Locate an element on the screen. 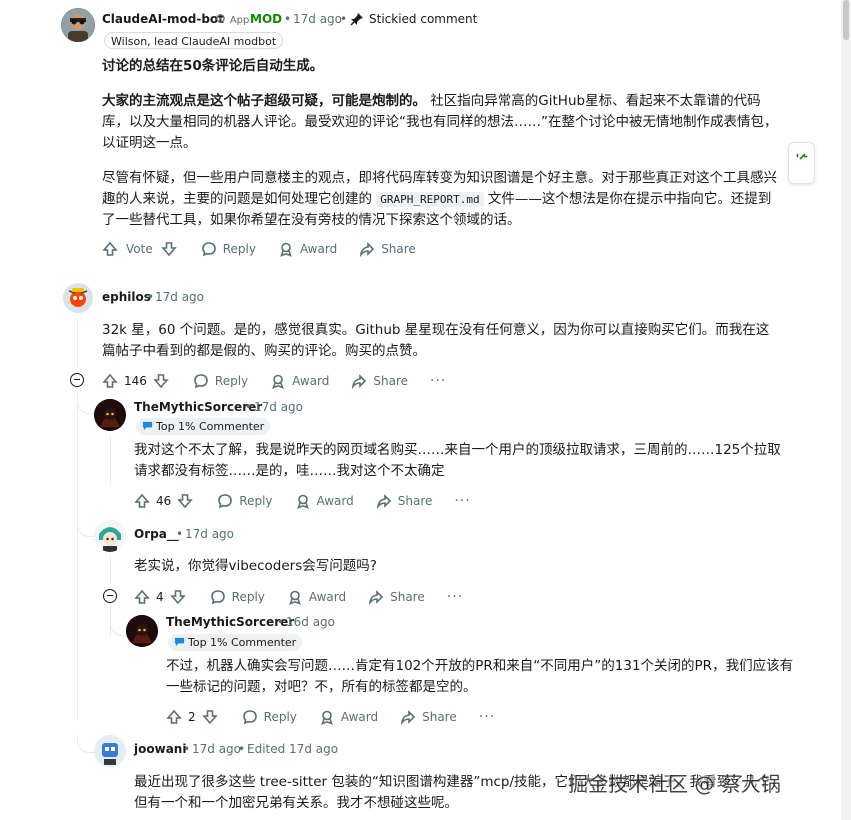 This screenshot has width=851, height=820. vote-control: 4 is located at coordinates (160, 597).